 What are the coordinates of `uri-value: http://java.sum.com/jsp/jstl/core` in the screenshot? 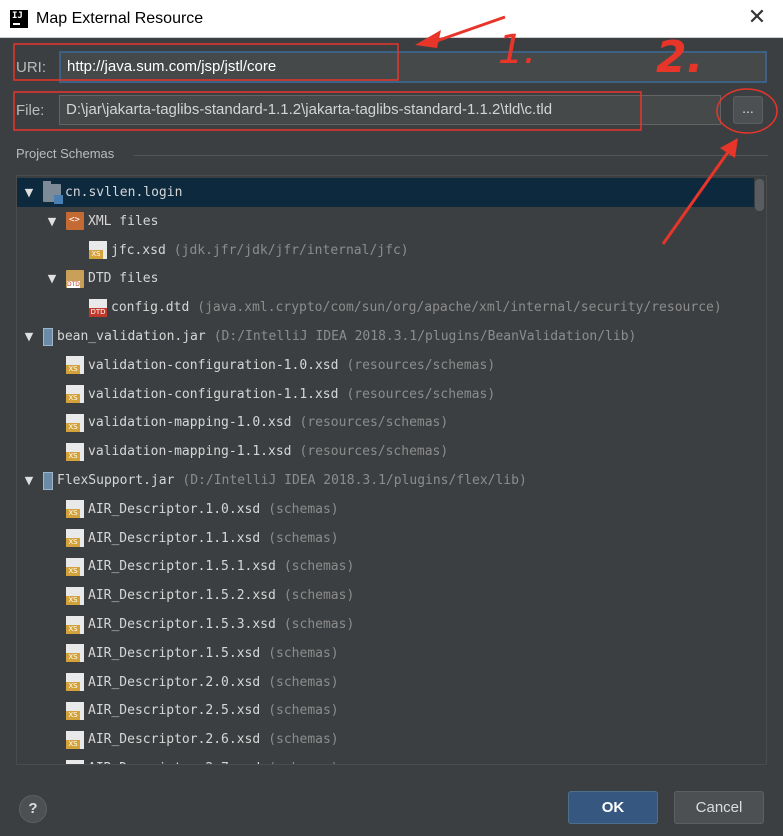 It's located at (172, 66).